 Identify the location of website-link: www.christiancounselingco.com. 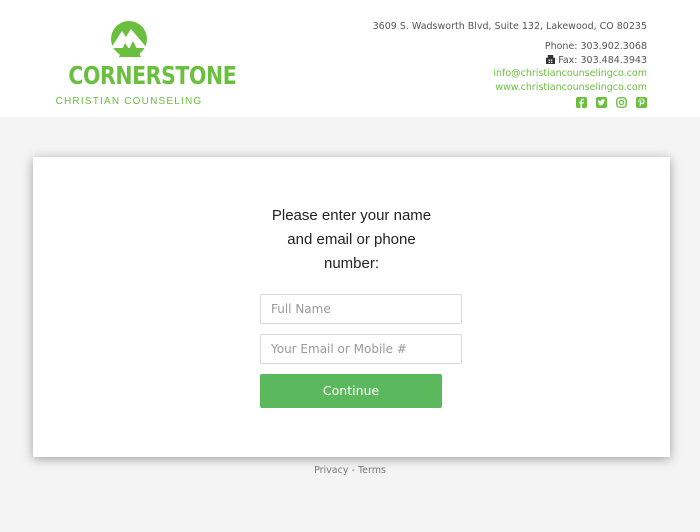
(510, 88).